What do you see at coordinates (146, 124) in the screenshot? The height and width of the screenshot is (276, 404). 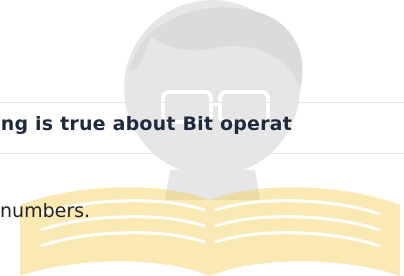 I see `question-text: ing is true about Bit operat` at bounding box center [146, 124].